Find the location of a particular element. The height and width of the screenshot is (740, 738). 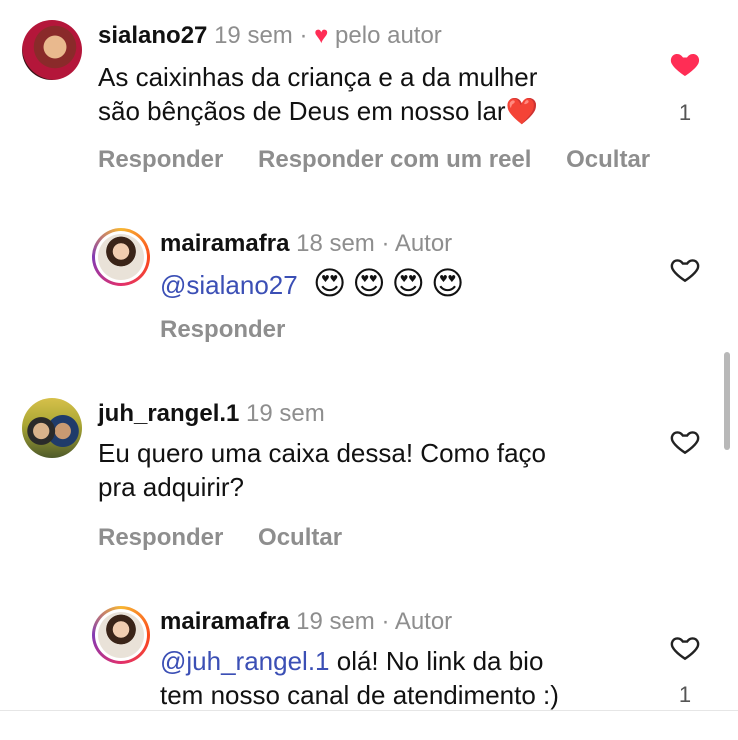

avatar-juh-rangel is located at coordinates (52, 428).